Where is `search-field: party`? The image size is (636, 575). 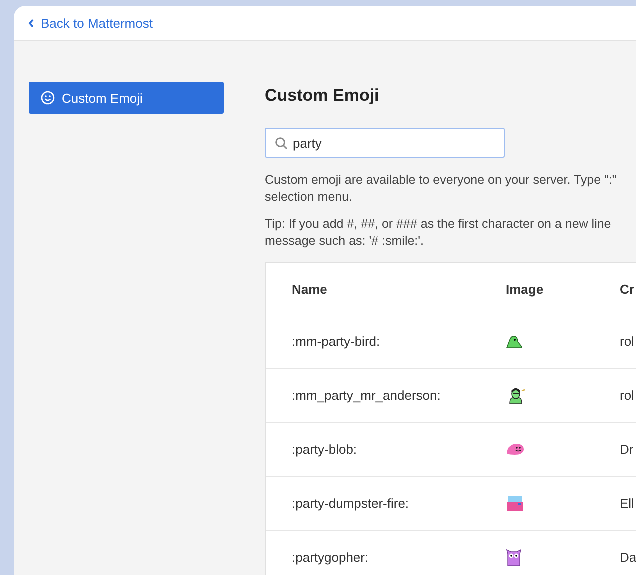
search-field: party is located at coordinates (385, 143).